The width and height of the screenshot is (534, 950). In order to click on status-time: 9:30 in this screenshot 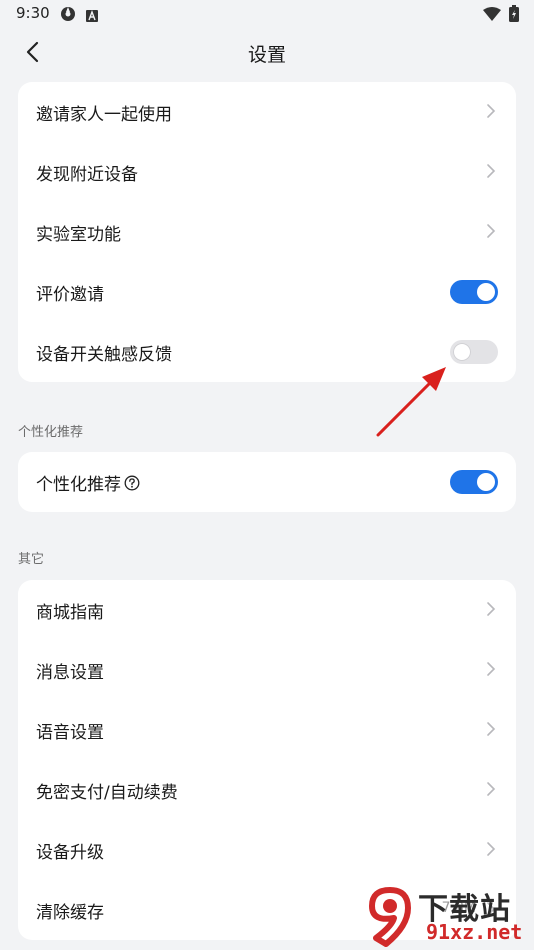, I will do `click(33, 13)`.